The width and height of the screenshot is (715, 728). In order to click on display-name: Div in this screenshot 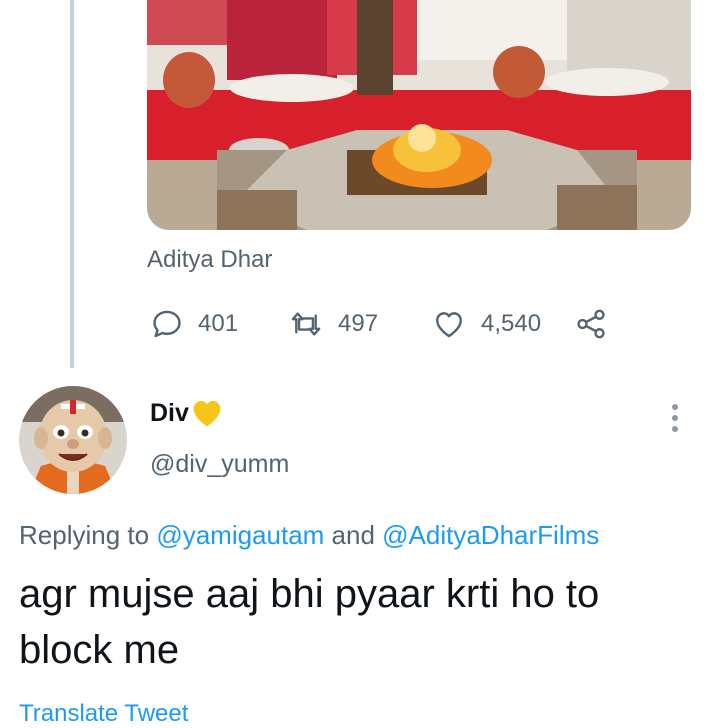, I will do `click(169, 412)`.